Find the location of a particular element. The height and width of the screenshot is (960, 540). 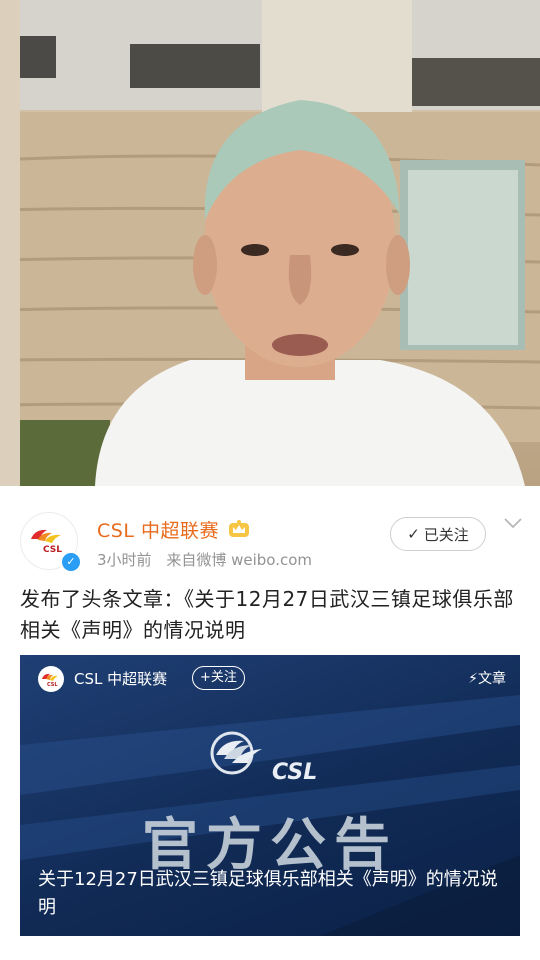

lightning-icon: ⚡ is located at coordinates (473, 679).